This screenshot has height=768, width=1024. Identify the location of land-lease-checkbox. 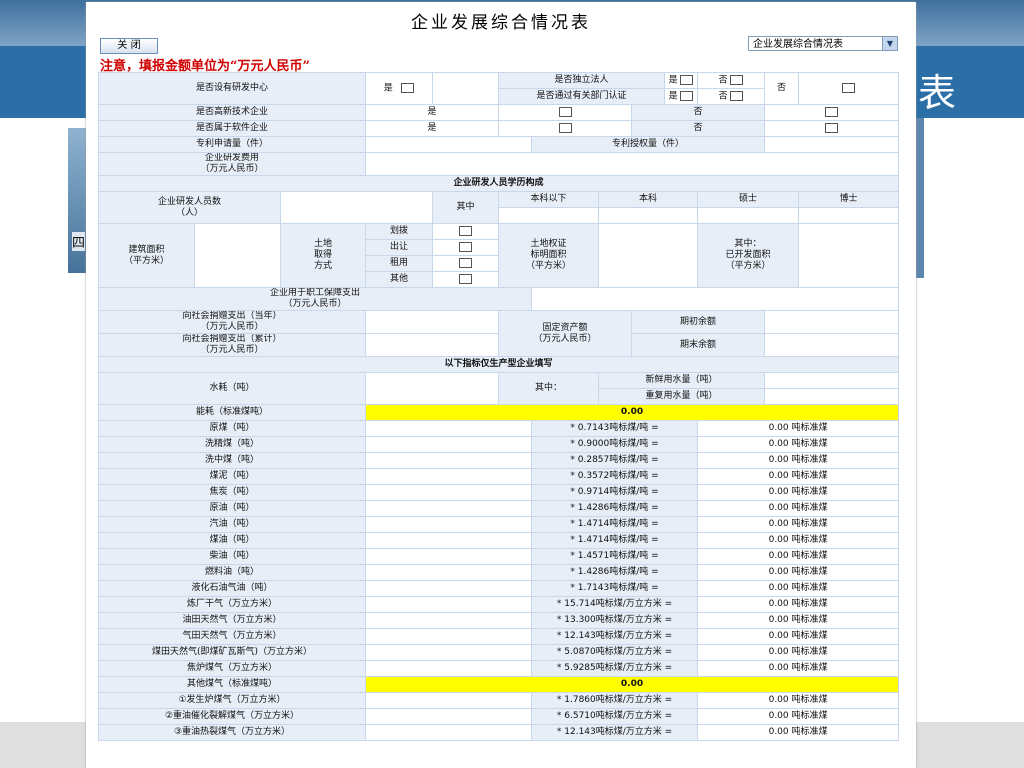
(466, 262).